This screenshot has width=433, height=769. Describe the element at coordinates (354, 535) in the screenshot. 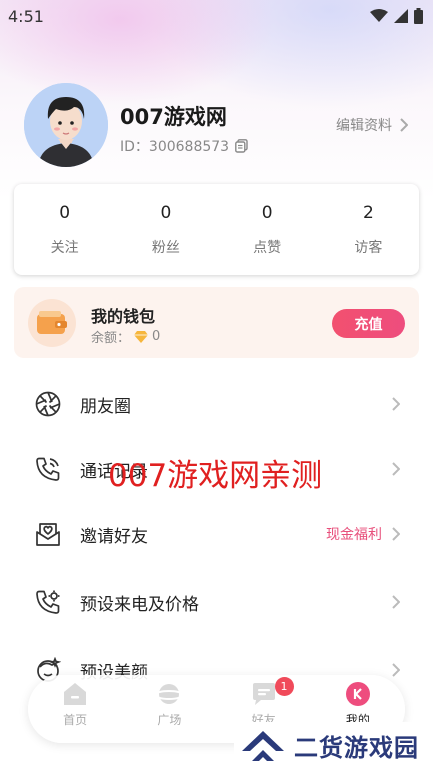

I see `cash-bonus-tag: 现金福利` at that location.